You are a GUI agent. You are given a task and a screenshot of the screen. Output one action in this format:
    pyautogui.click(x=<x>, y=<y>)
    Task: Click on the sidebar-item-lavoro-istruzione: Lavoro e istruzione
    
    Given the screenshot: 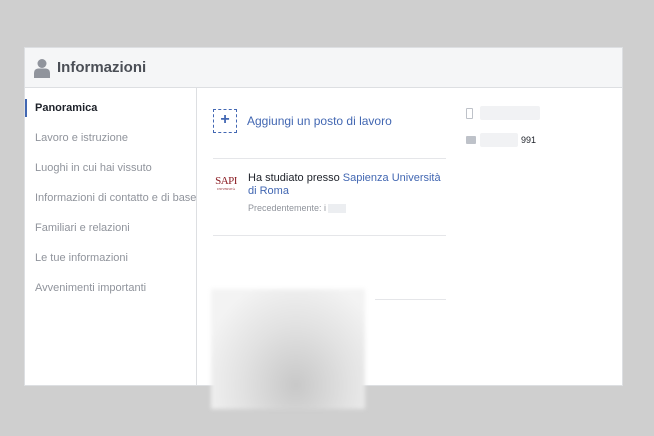 What is the action you would take?
    pyautogui.click(x=110, y=138)
    